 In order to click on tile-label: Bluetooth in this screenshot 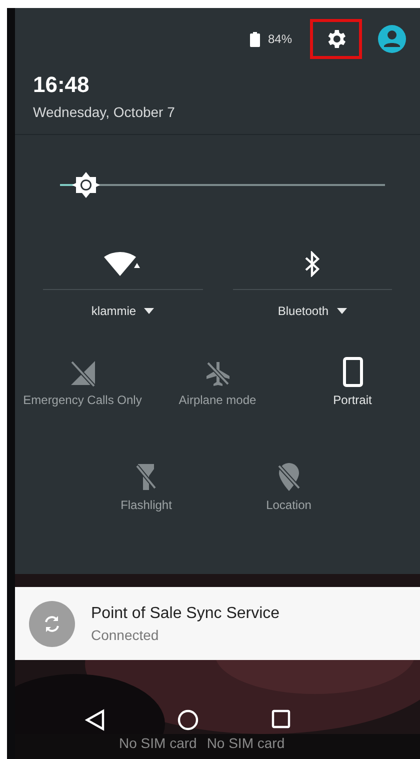, I will do `click(303, 311)`.